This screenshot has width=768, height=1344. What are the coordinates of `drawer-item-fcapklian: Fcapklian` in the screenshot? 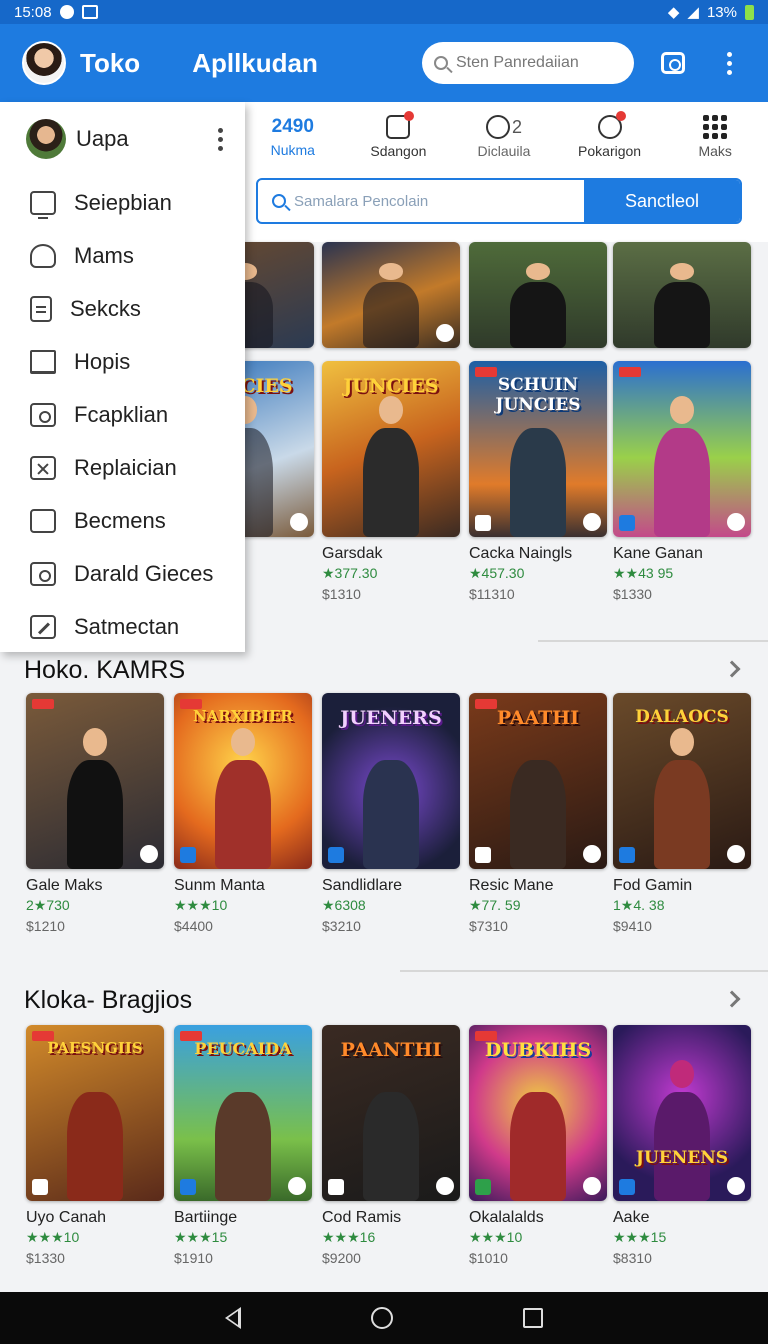 It's located at (122, 414).